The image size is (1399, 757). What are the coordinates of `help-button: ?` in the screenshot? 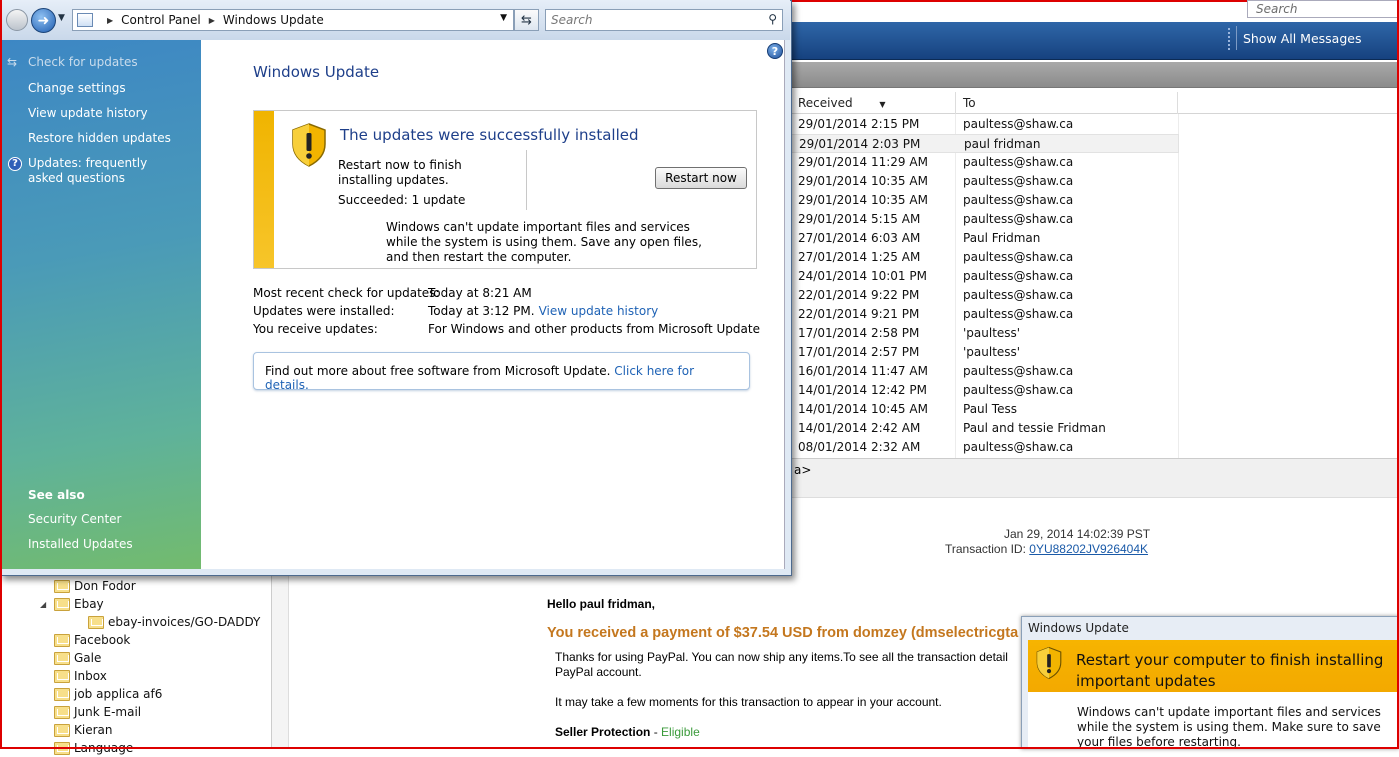 It's located at (775, 51).